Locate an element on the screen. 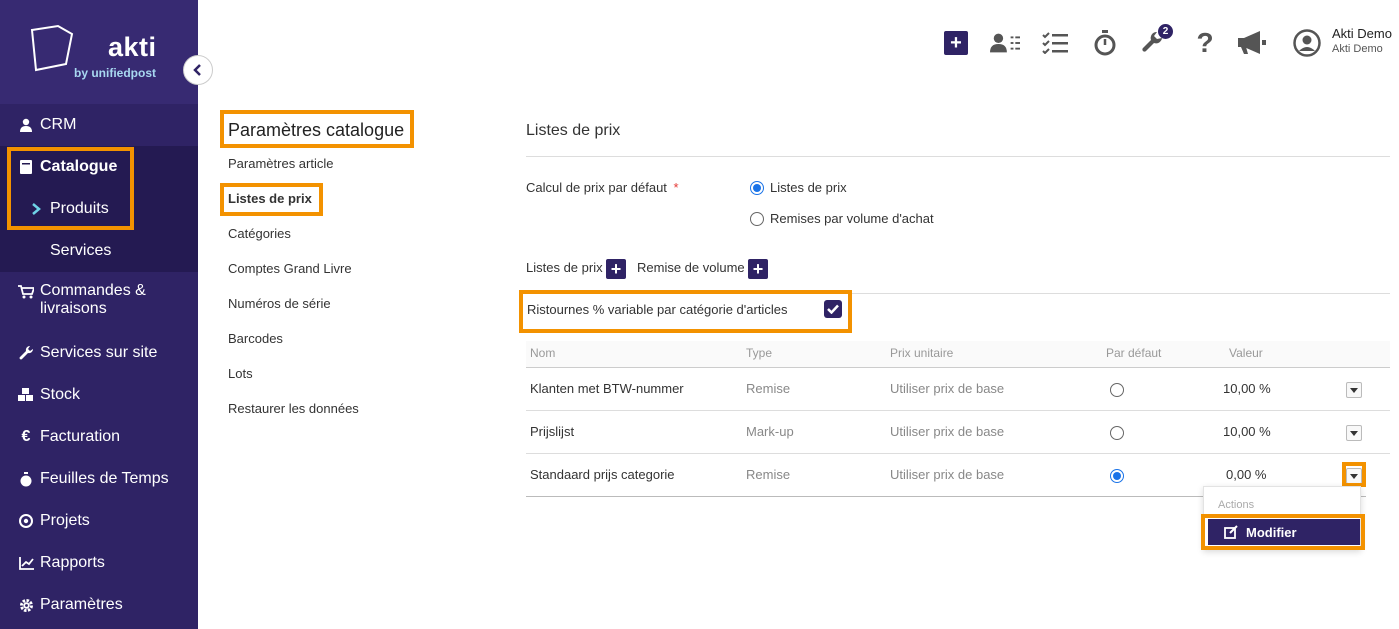 The height and width of the screenshot is (629, 1399). sidebar-item-label: Paramètres is located at coordinates (81, 604).